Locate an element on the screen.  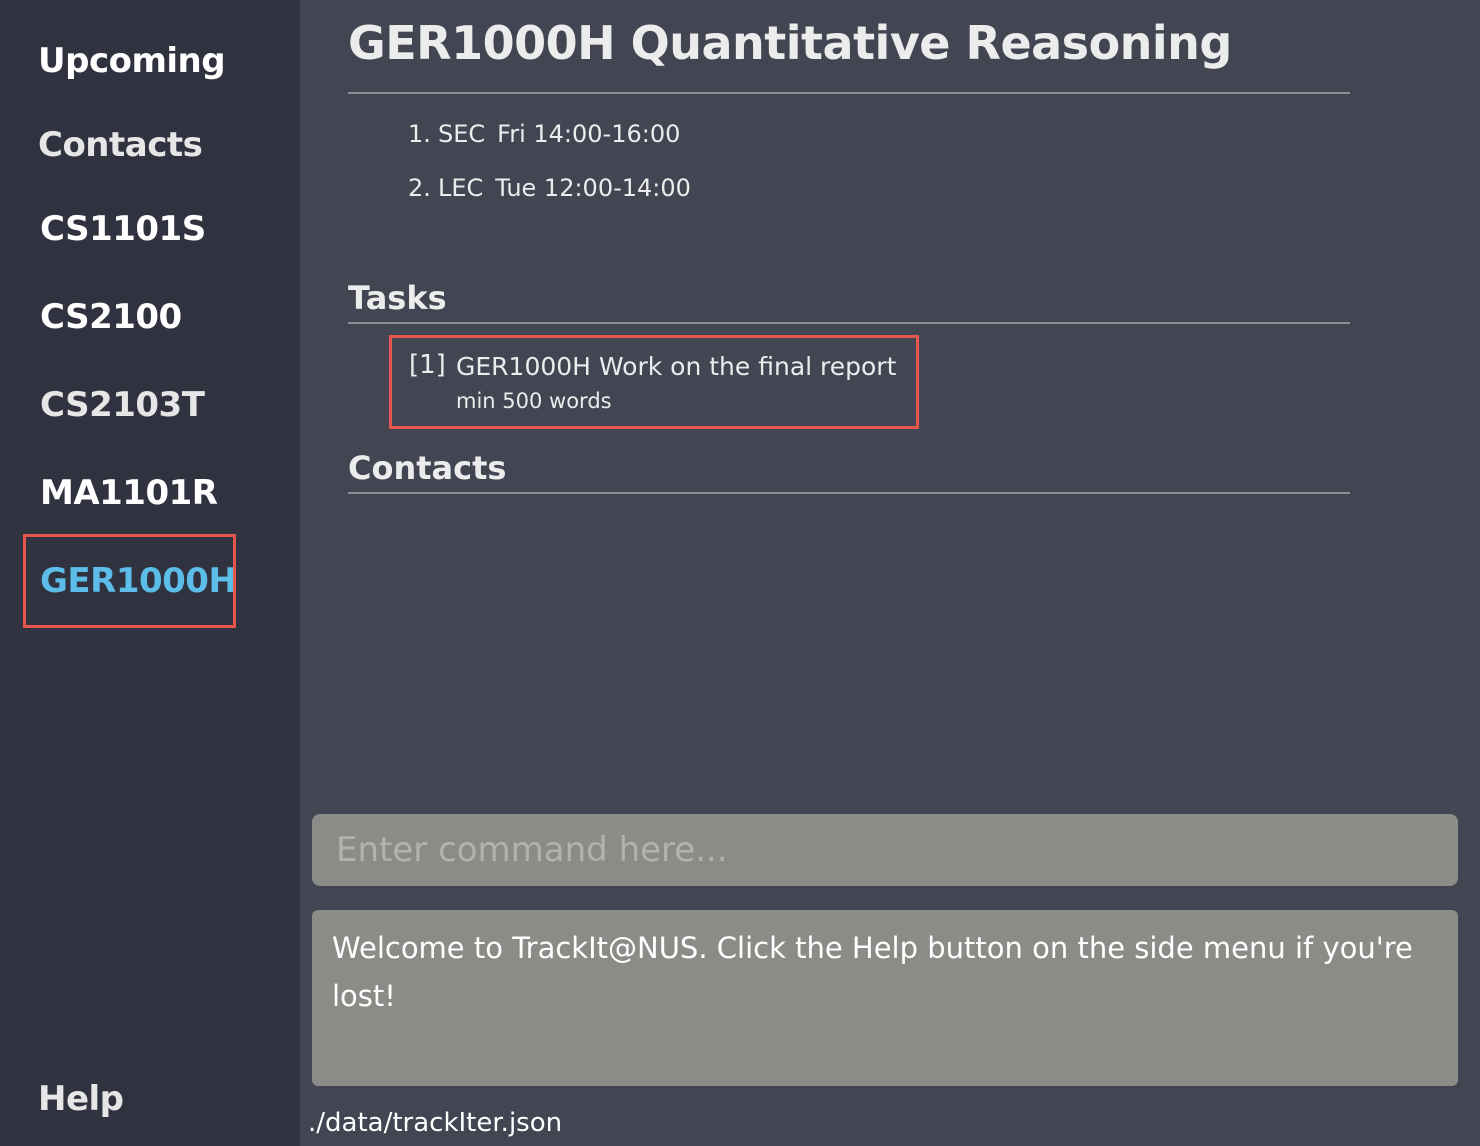
sidebar-item-upcoming: Upcoming is located at coordinates (132, 61).